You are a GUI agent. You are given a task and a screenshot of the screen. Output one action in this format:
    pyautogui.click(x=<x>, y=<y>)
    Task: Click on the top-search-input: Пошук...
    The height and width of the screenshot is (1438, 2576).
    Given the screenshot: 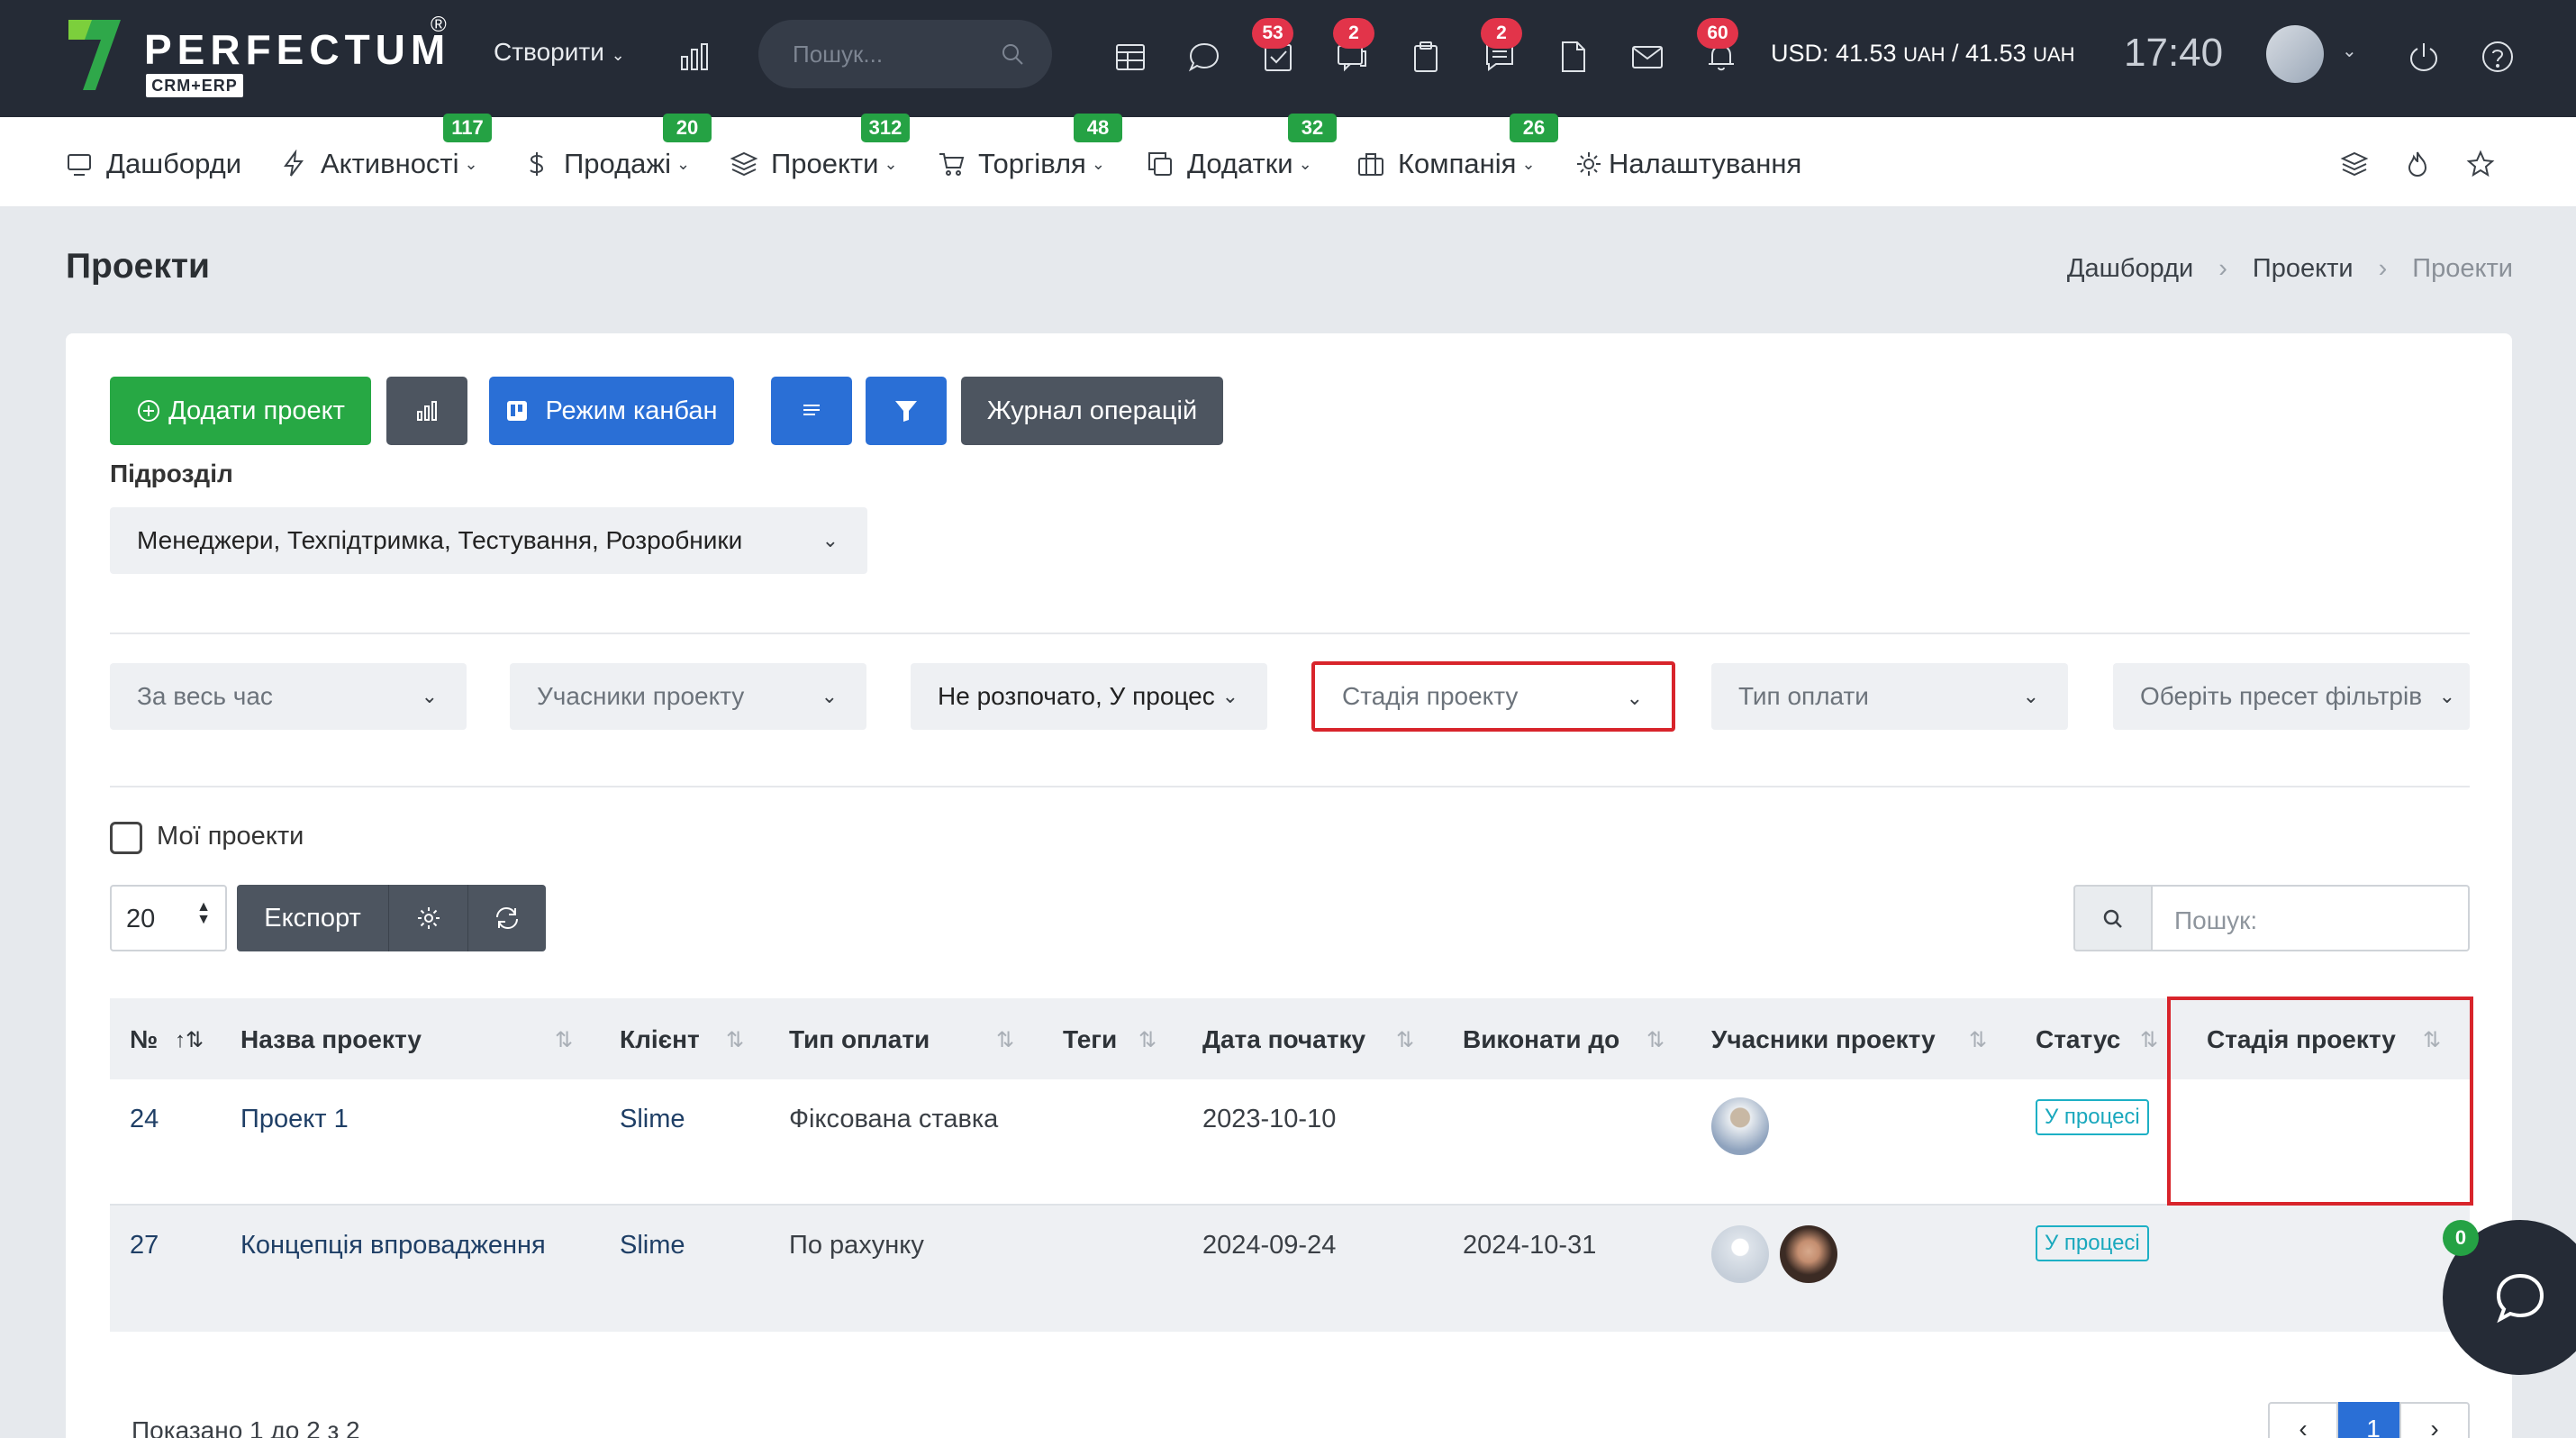 What is the action you would take?
    pyautogui.click(x=905, y=54)
    